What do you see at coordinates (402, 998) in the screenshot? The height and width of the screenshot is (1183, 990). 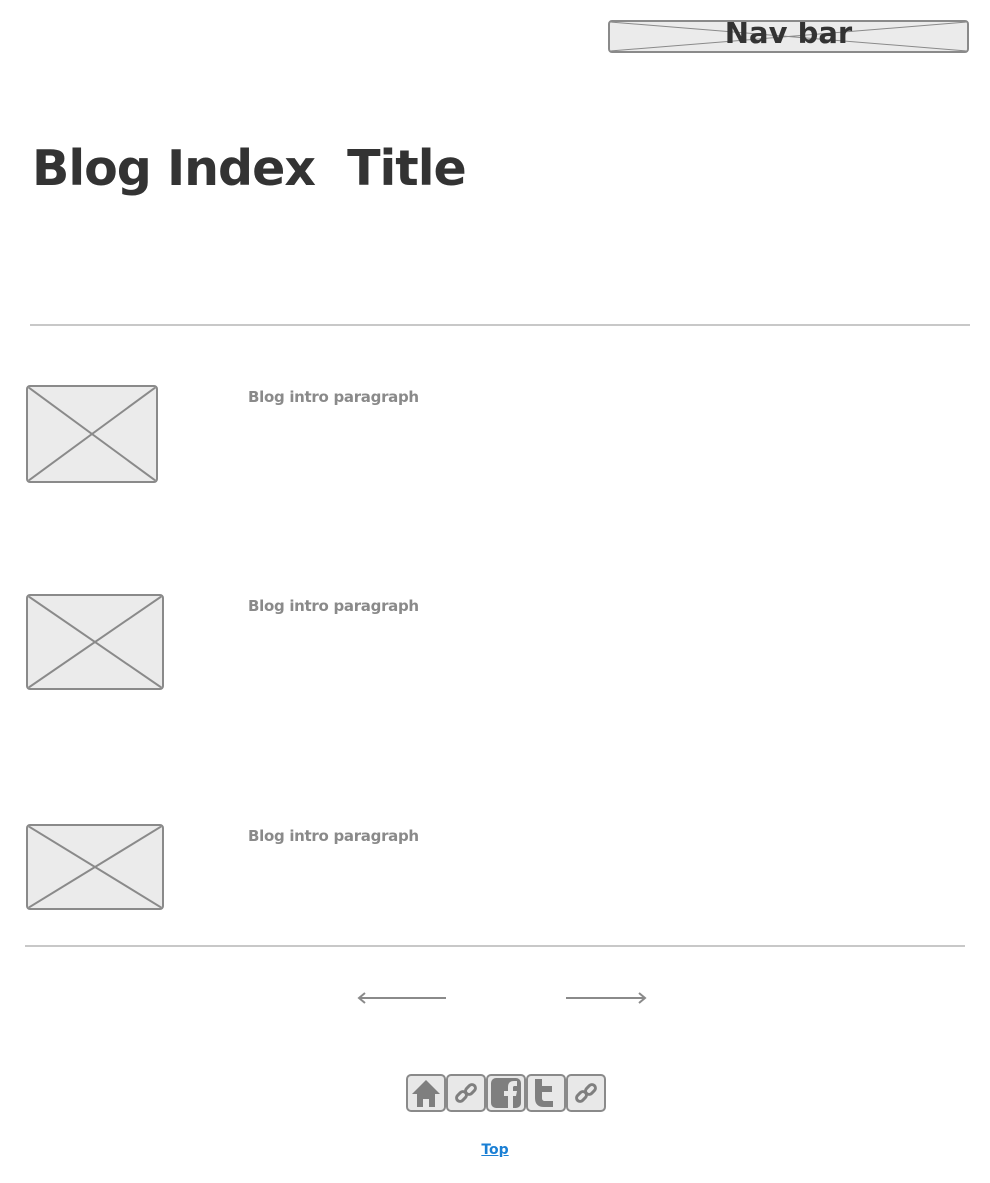 I see `arrow-left-icon` at bounding box center [402, 998].